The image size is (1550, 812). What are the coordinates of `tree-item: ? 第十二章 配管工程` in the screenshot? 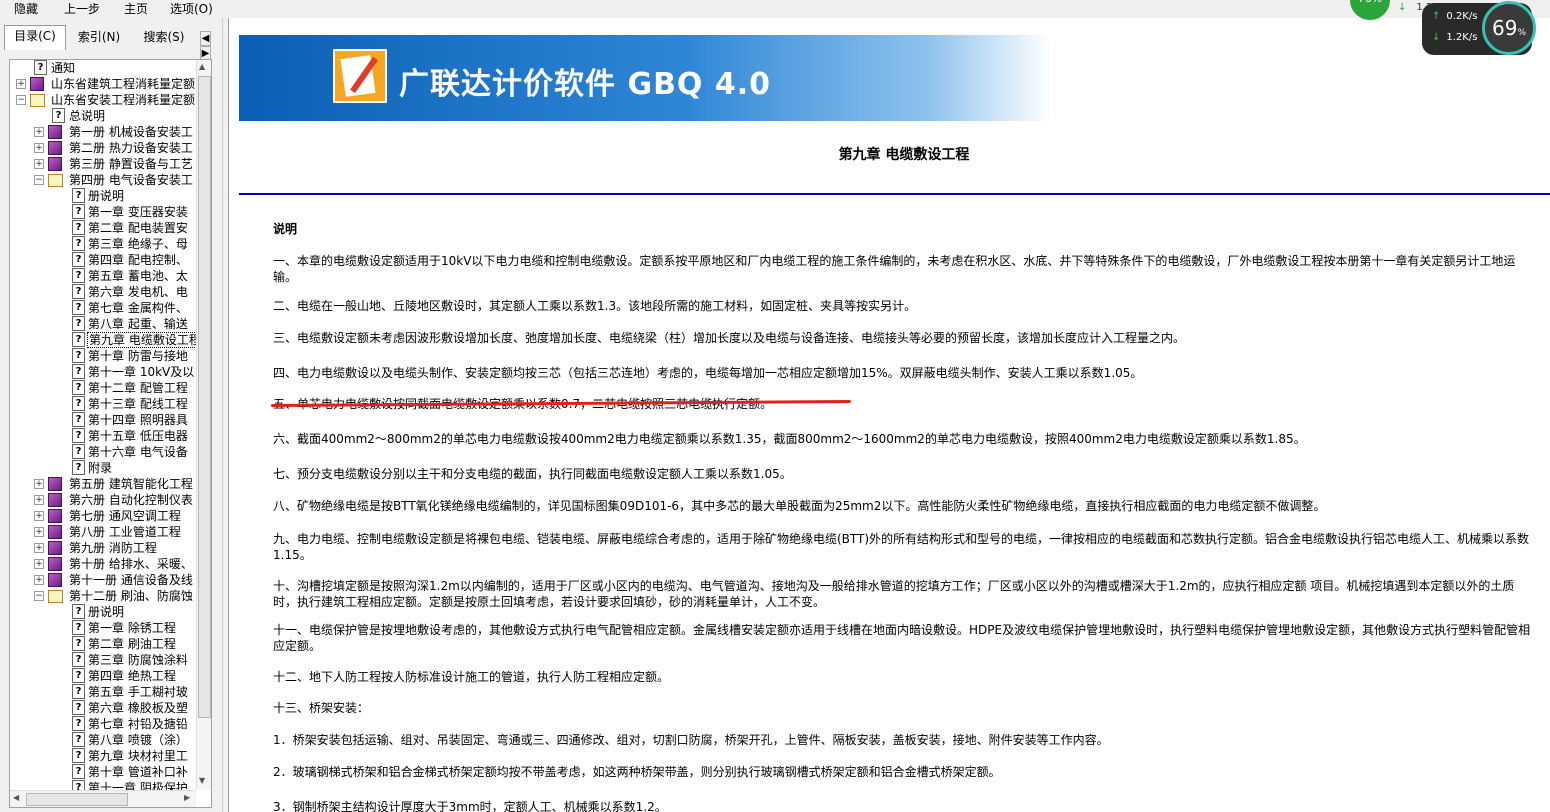 It's located at (103, 388).